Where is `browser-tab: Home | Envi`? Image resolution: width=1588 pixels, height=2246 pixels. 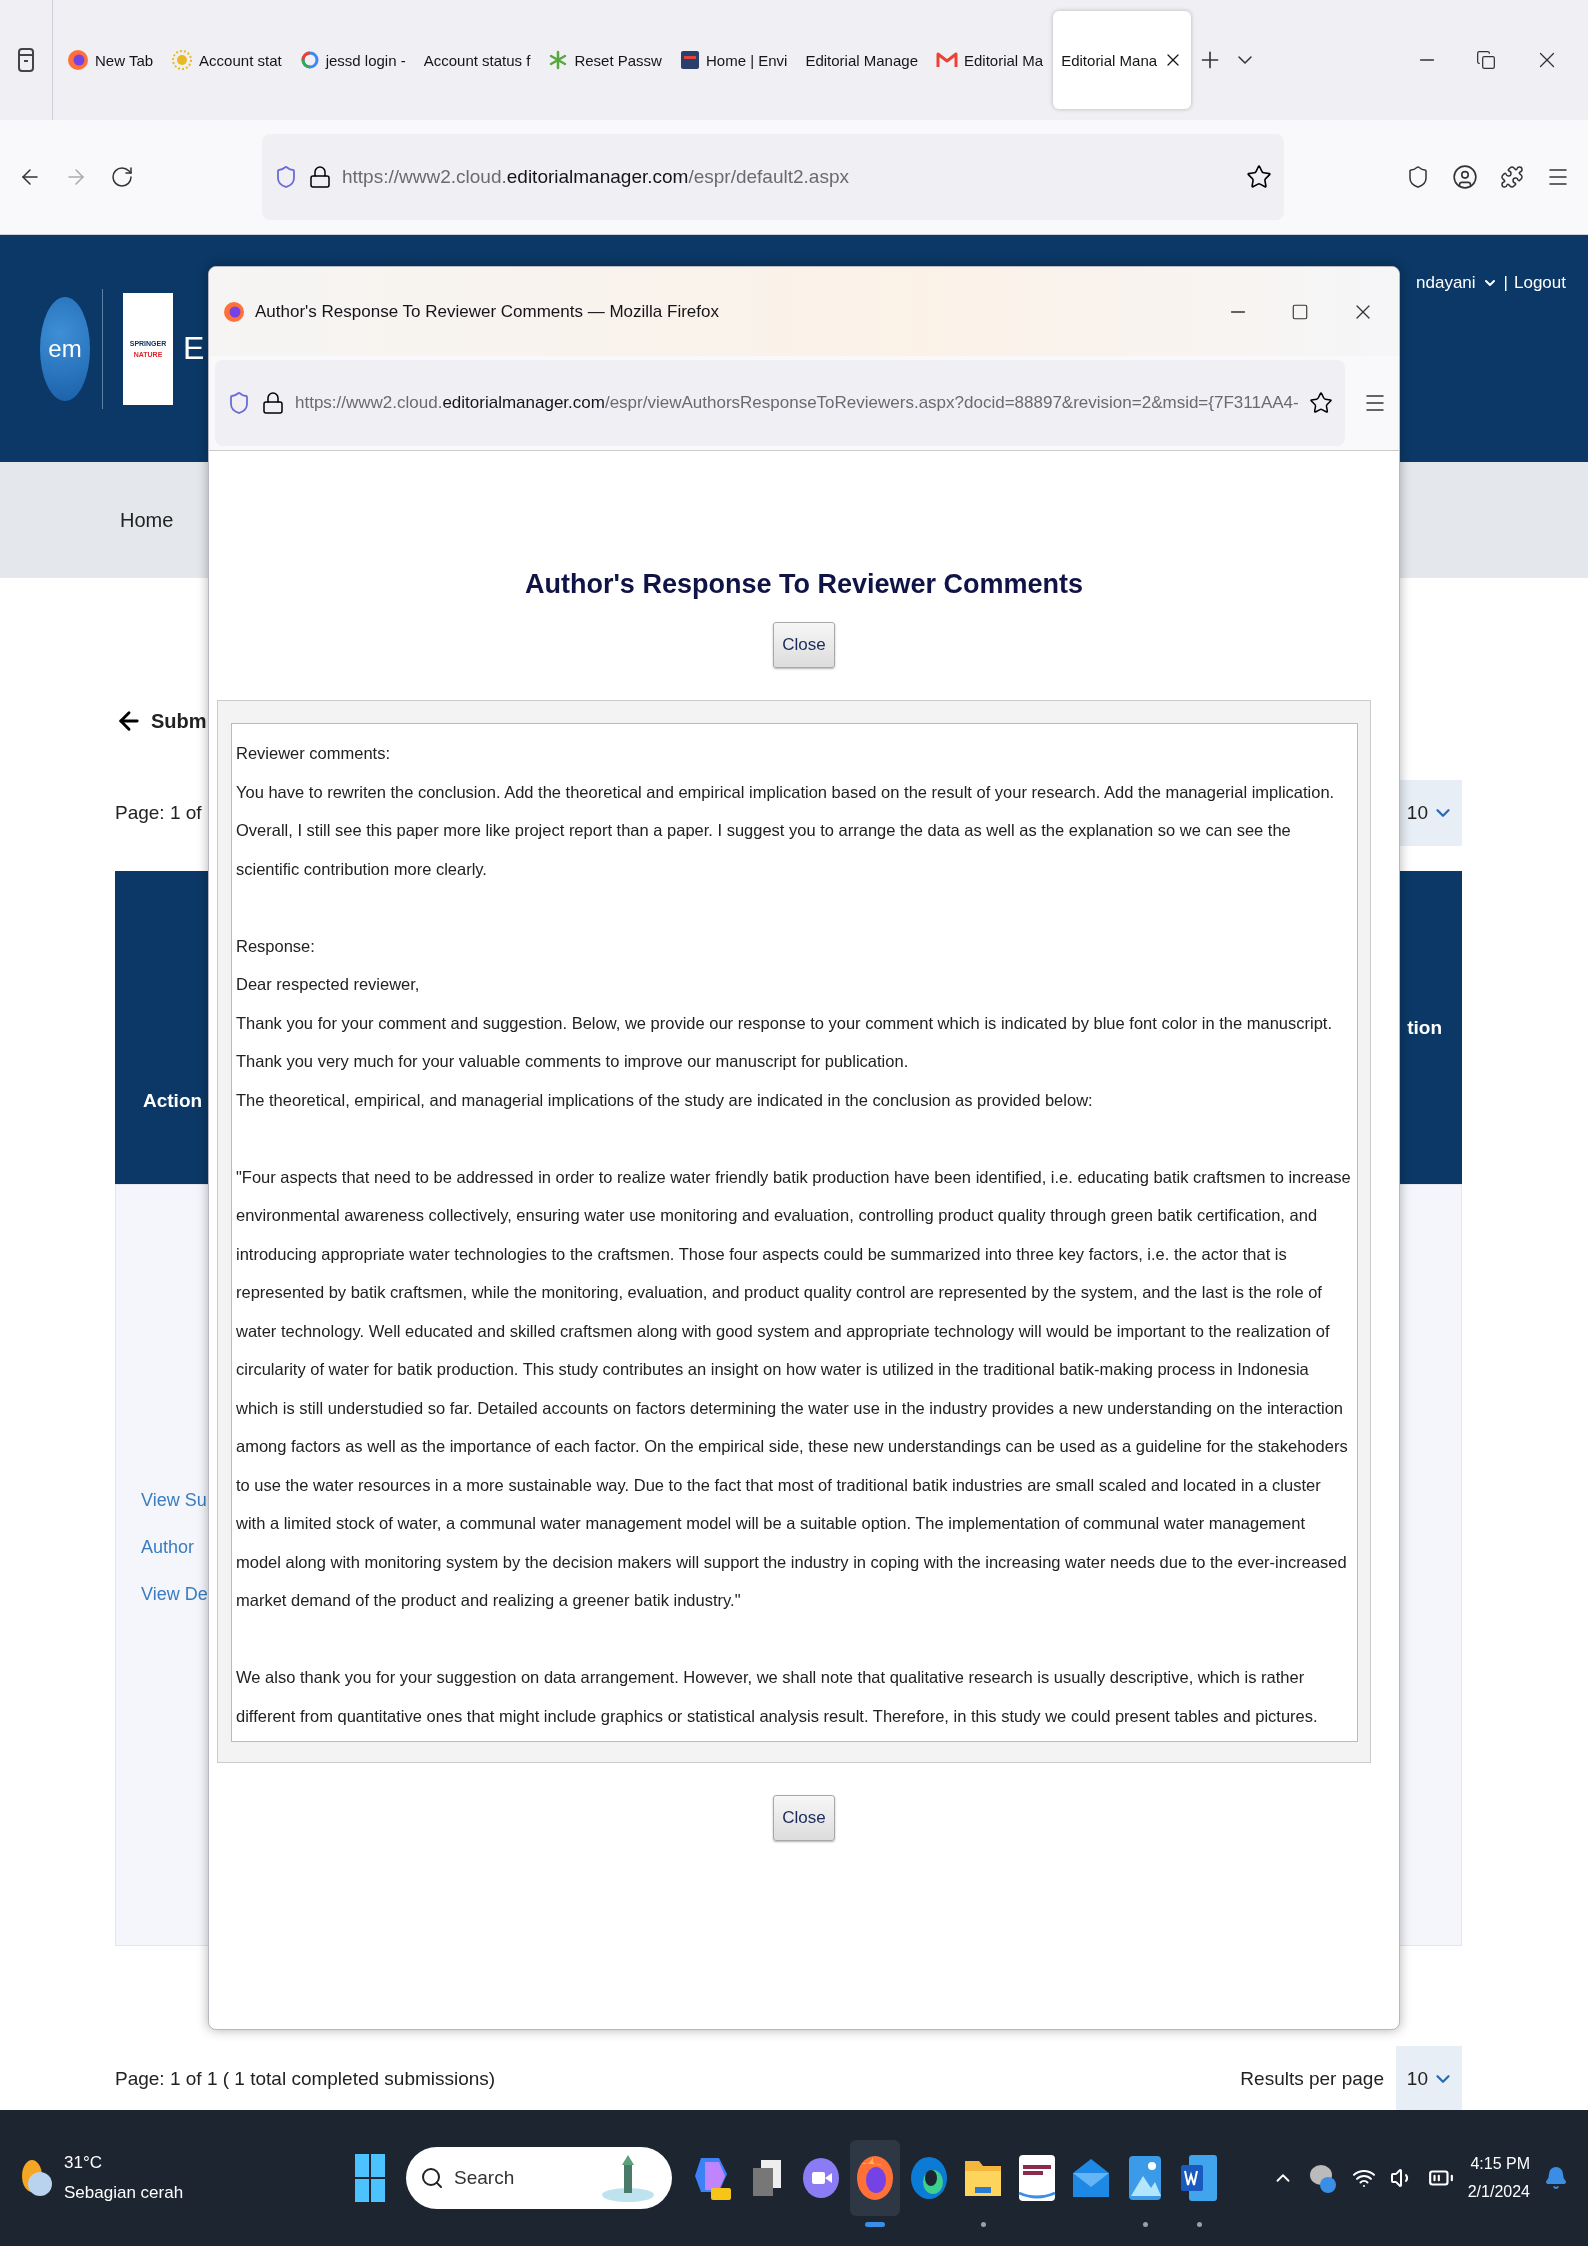
browser-tab: Home | Envi is located at coordinates (733, 60).